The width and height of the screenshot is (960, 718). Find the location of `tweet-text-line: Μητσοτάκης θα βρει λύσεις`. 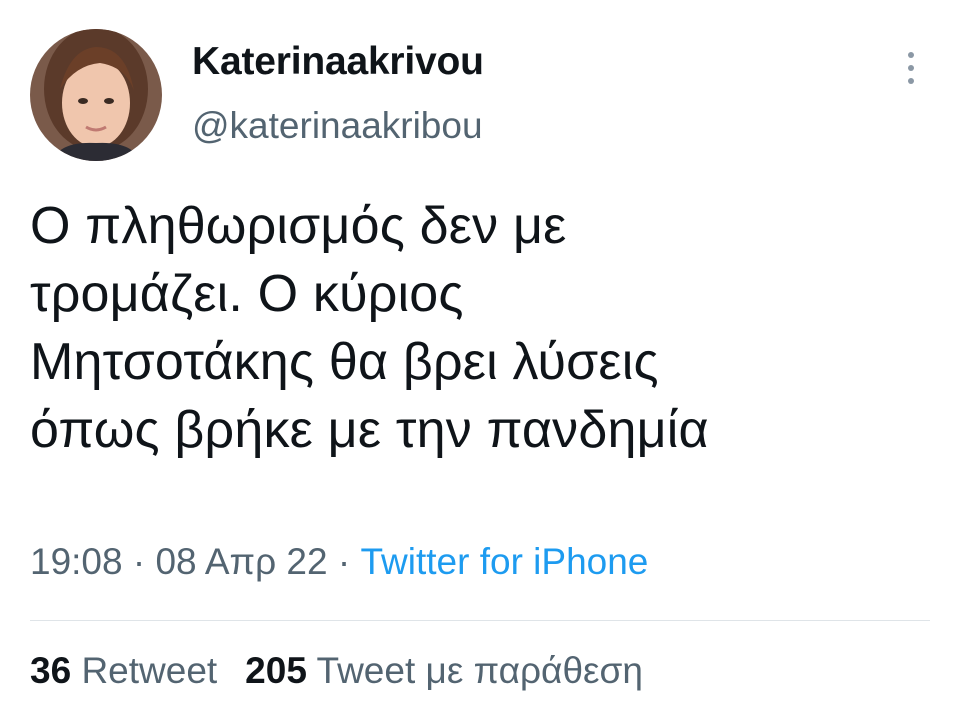

tweet-text-line: Μητσοτάκης θα βρει λύσεις is located at coordinates (344, 362).